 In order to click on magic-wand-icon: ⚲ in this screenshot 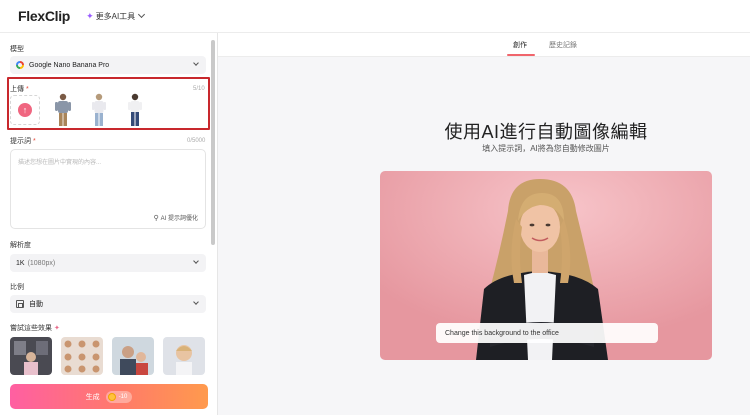, I will do `click(156, 218)`.